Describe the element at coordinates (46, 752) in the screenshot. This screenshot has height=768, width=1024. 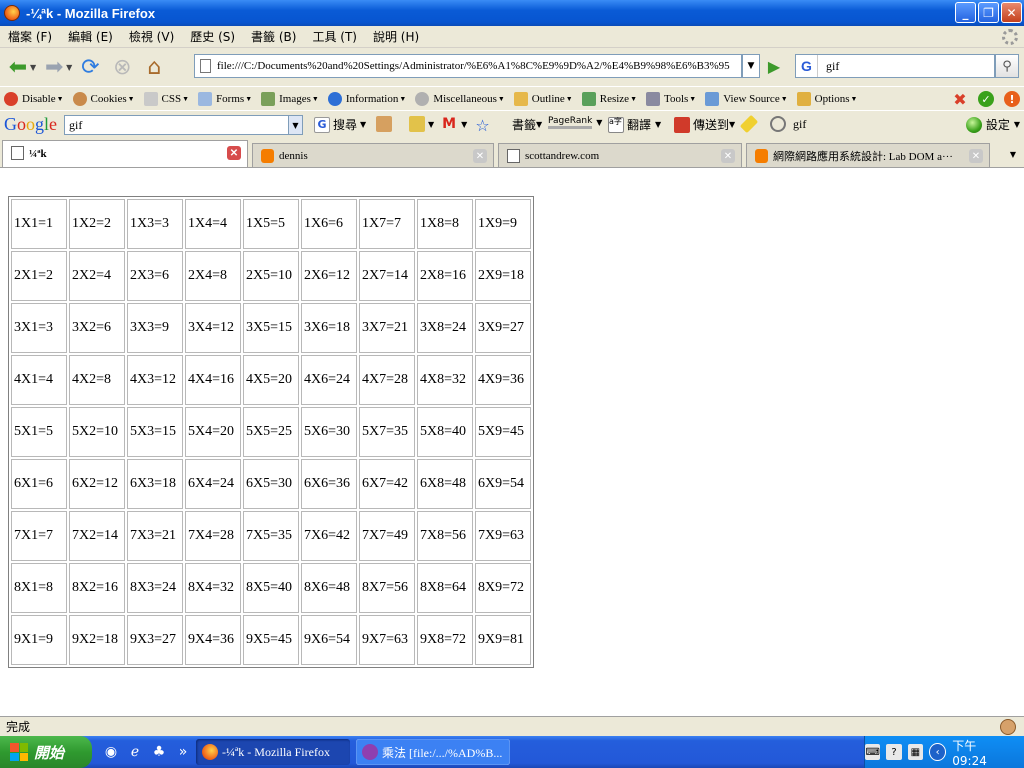
I see `start-button: 開始` at that location.